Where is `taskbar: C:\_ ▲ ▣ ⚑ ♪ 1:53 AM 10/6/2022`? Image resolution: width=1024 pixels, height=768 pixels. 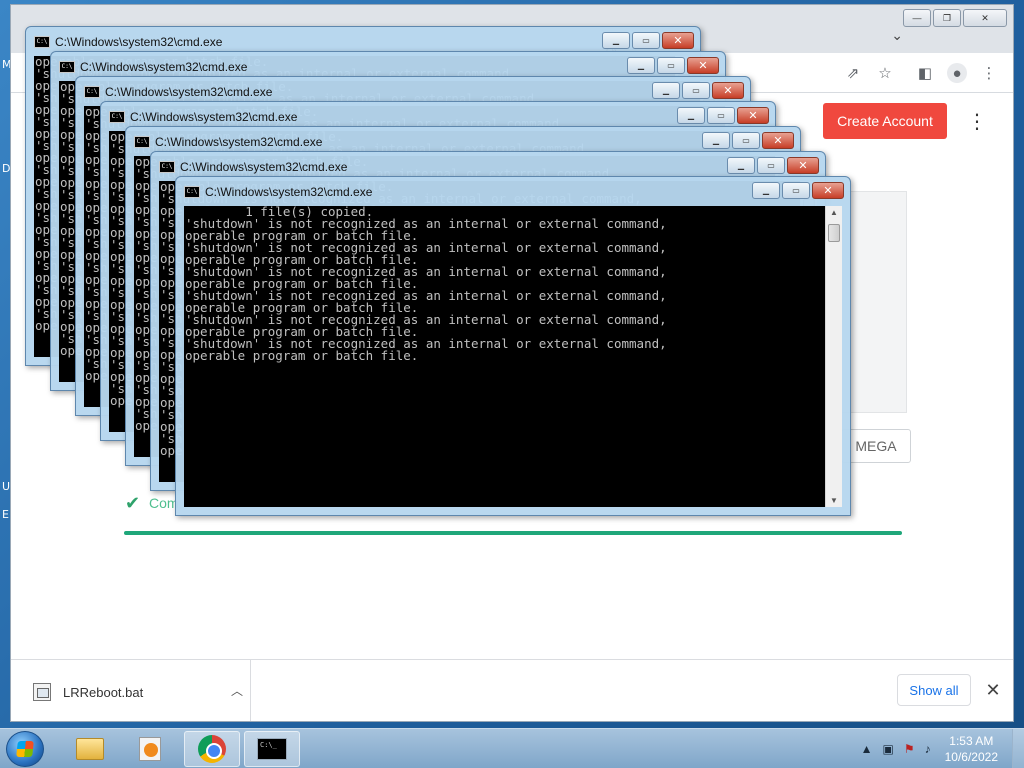 taskbar: C:\_ ▲ ▣ ⚑ ♪ 1:53 AM 10/6/2022 is located at coordinates (512, 748).